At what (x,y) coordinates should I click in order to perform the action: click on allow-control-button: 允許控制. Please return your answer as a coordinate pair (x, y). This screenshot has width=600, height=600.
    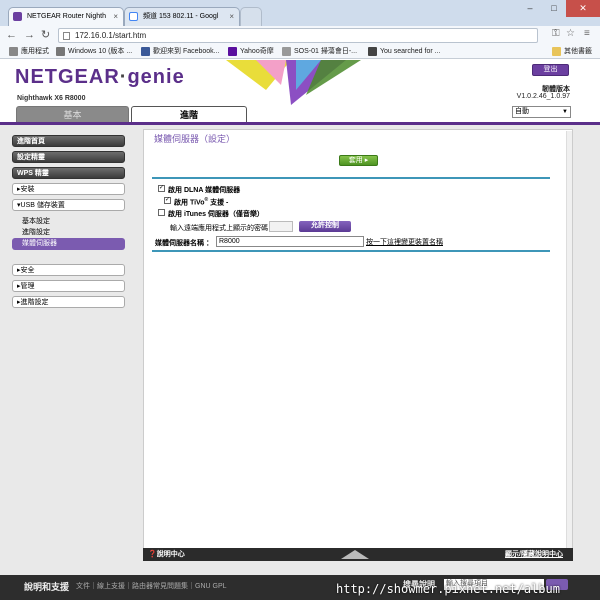
    Looking at the image, I should click on (325, 226).